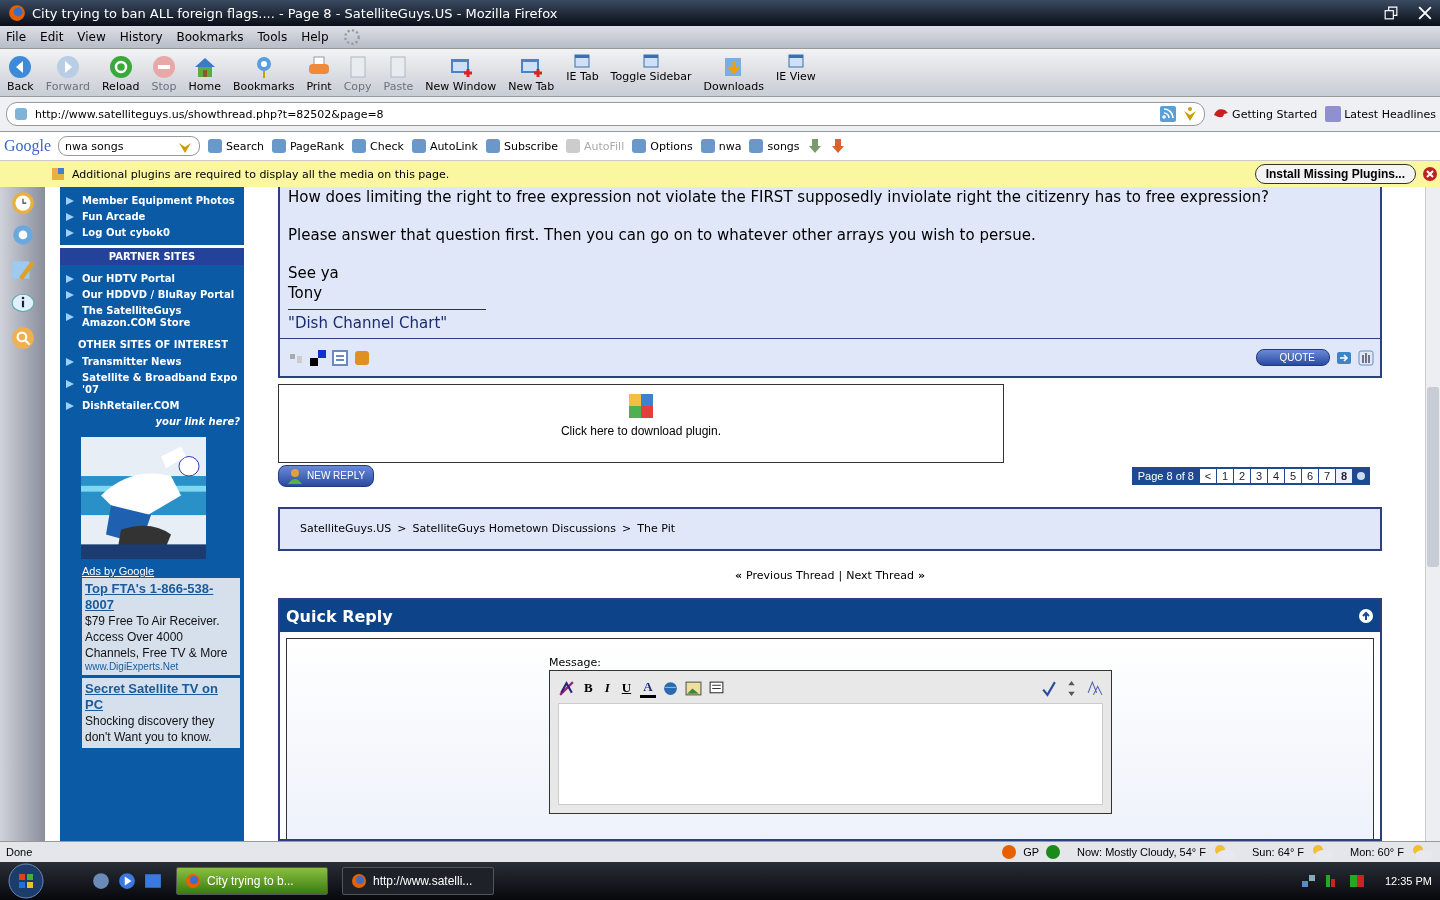 The width and height of the screenshot is (1440, 900). I want to click on search-field: nwa songs, so click(129, 146).